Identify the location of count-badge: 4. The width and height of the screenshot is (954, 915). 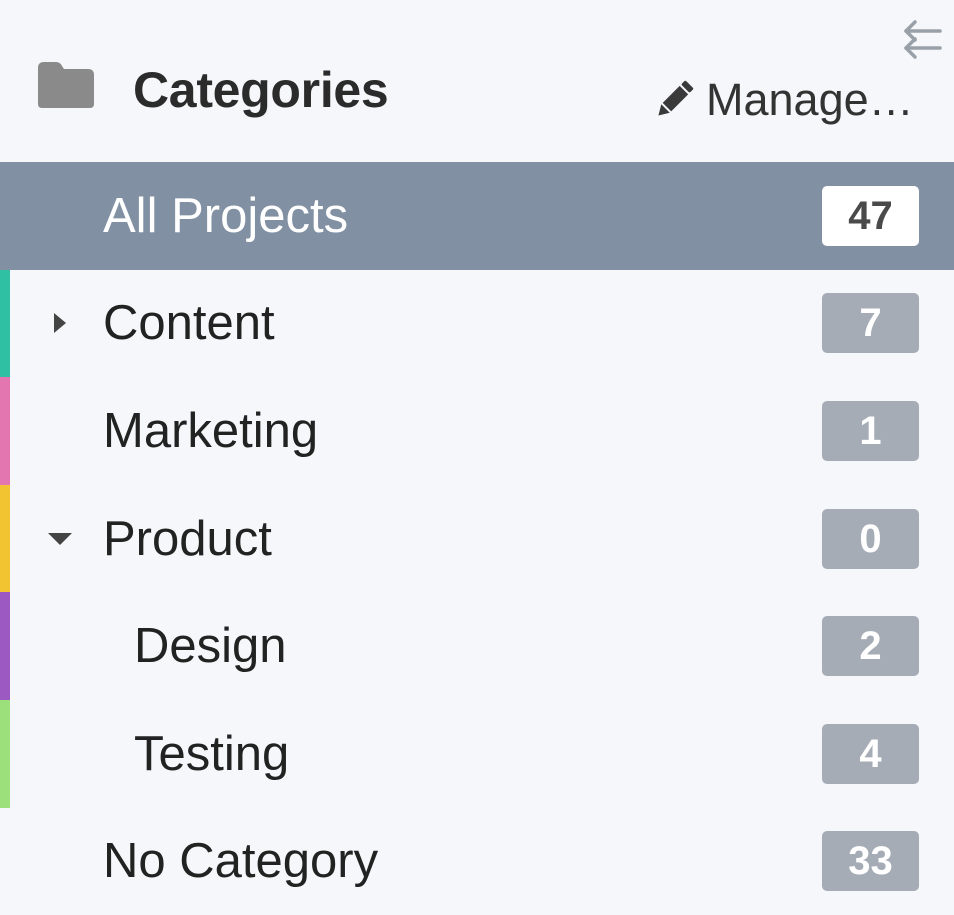
(870, 753).